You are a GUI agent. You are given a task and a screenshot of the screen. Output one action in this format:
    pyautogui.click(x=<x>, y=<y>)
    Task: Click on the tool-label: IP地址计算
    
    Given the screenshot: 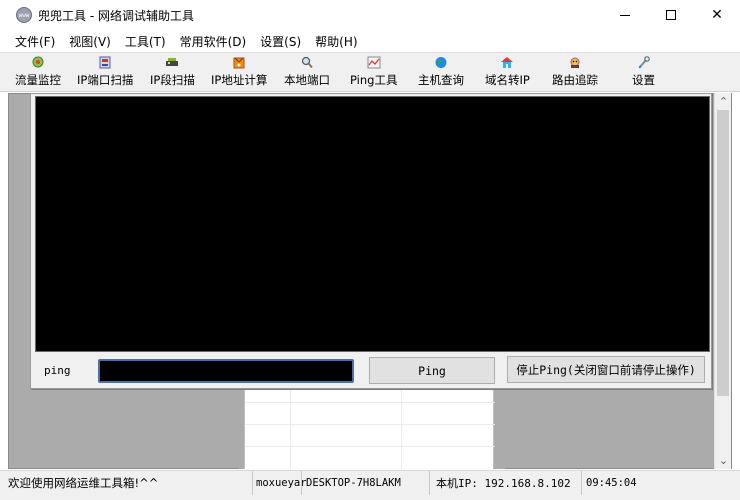 What is the action you would take?
    pyautogui.click(x=239, y=80)
    